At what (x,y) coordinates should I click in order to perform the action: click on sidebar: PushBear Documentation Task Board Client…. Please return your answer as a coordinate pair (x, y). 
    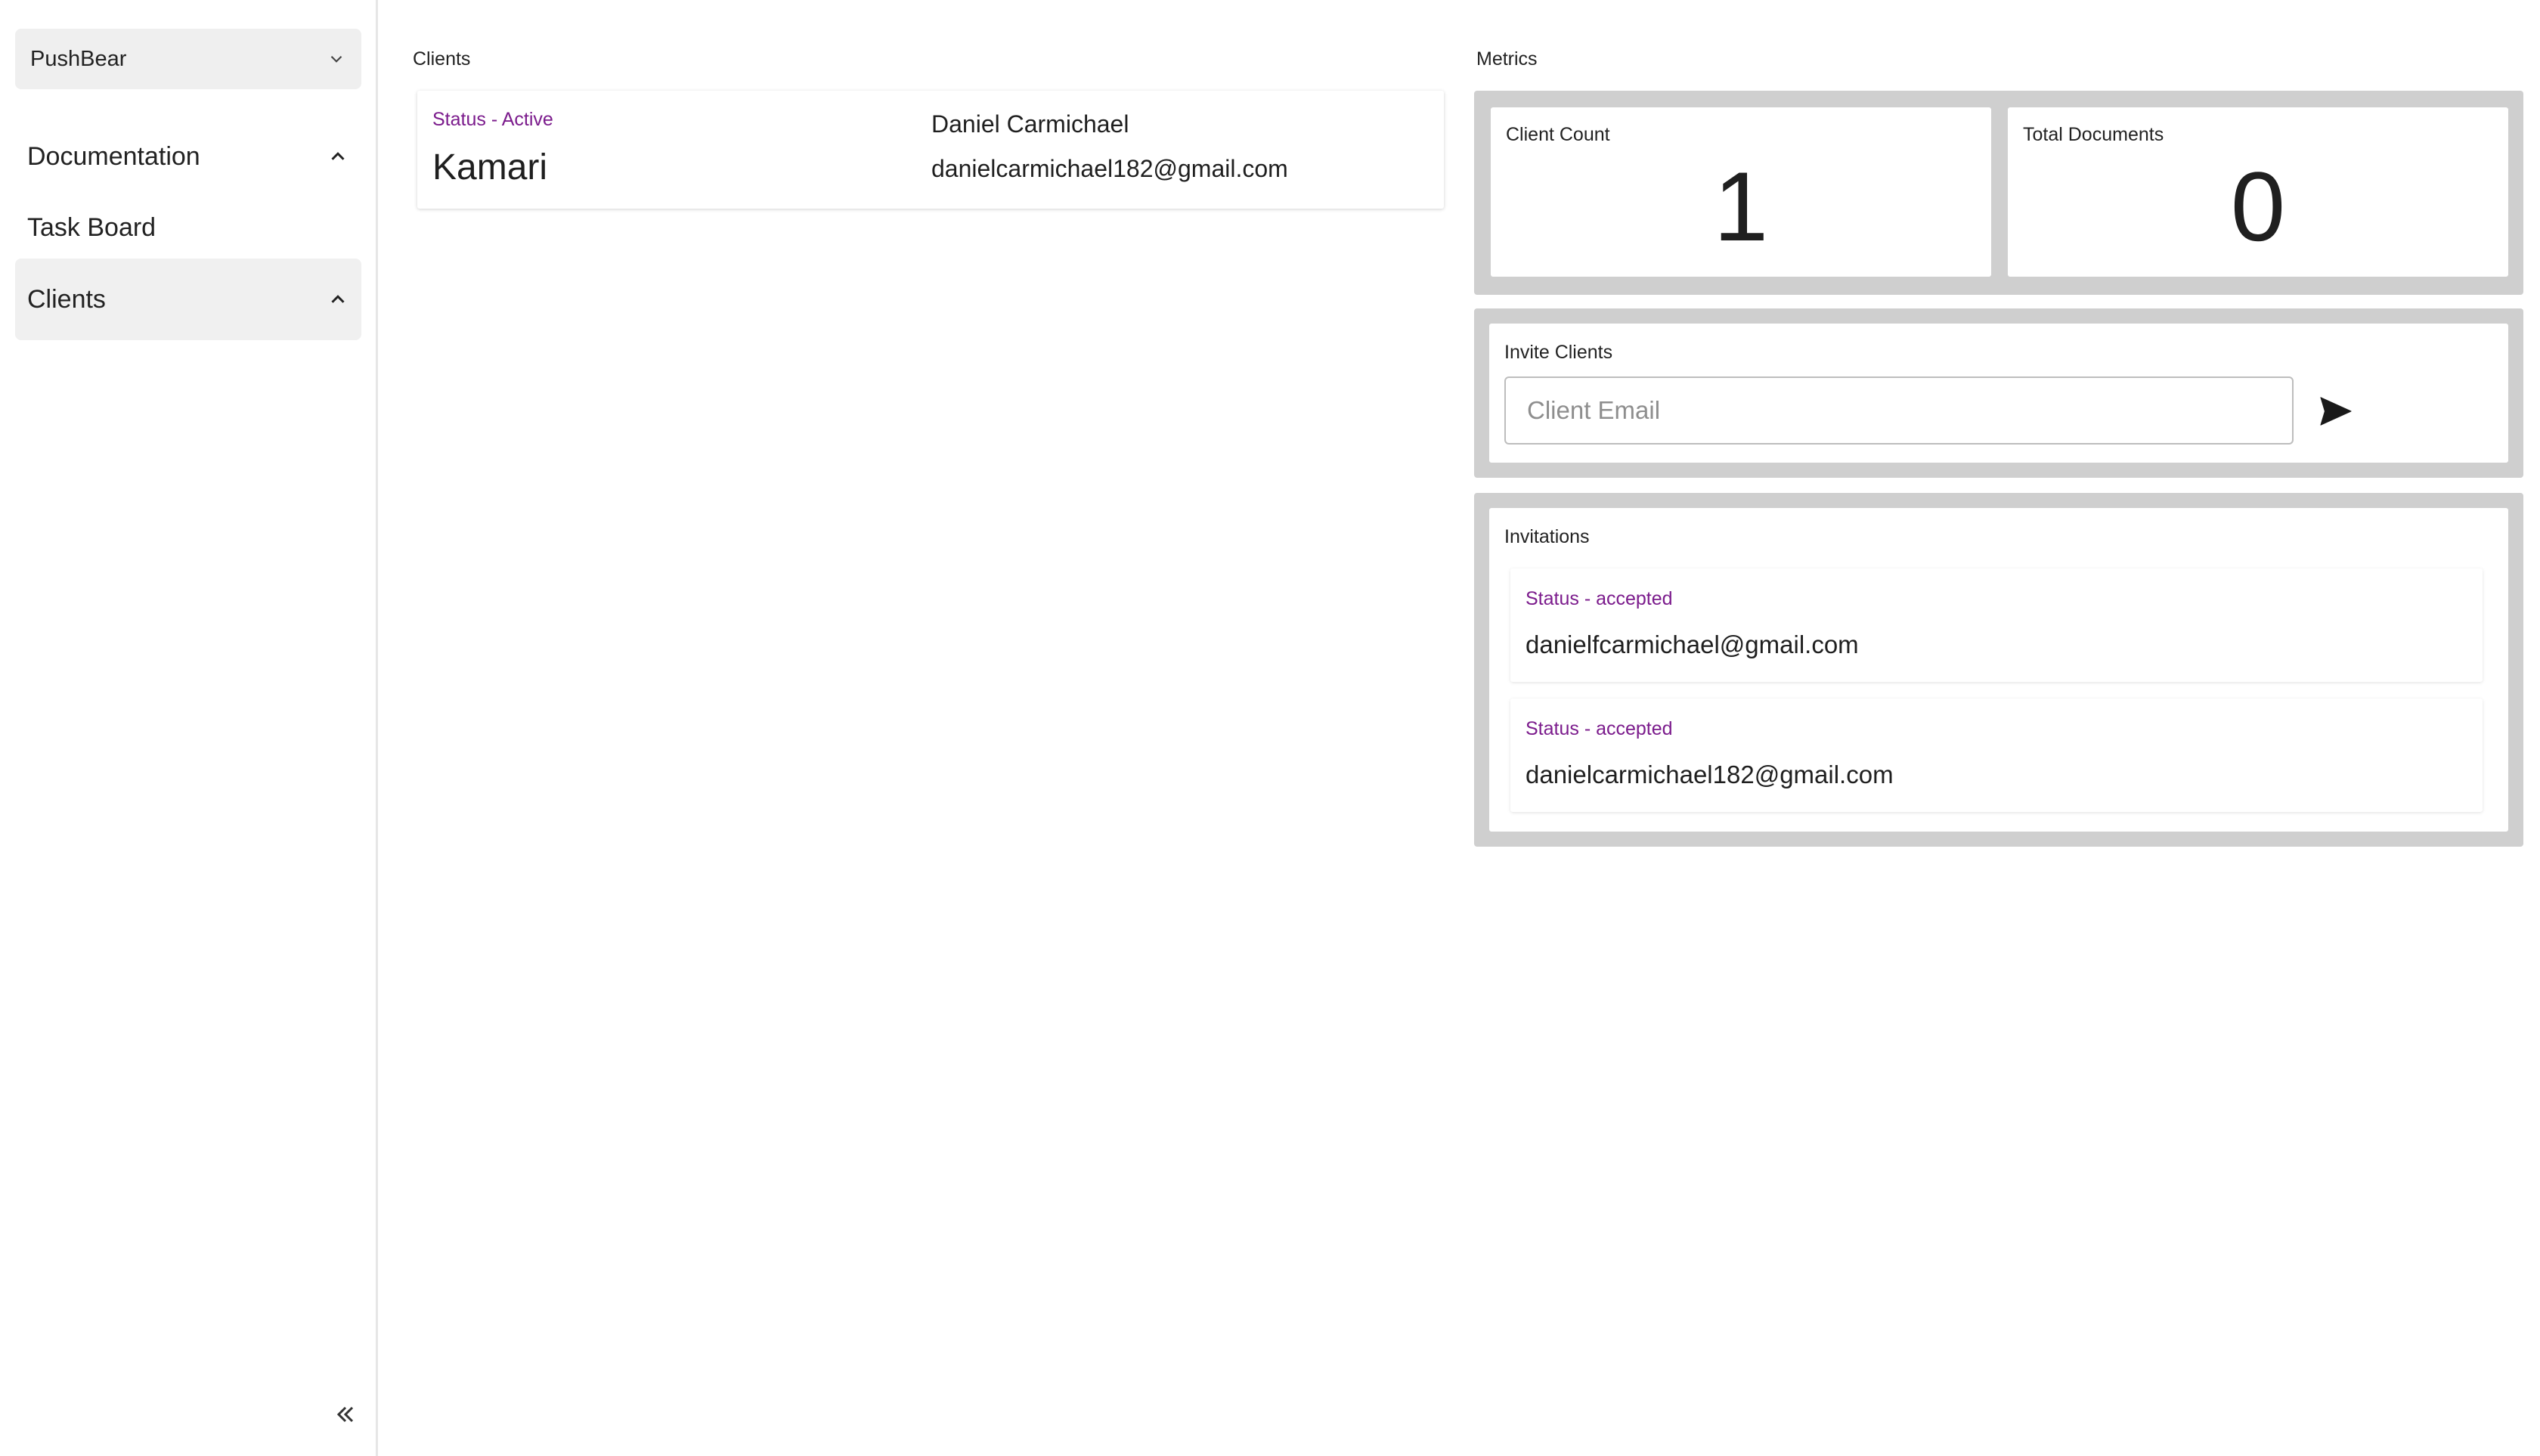
    Looking at the image, I should click on (189, 728).